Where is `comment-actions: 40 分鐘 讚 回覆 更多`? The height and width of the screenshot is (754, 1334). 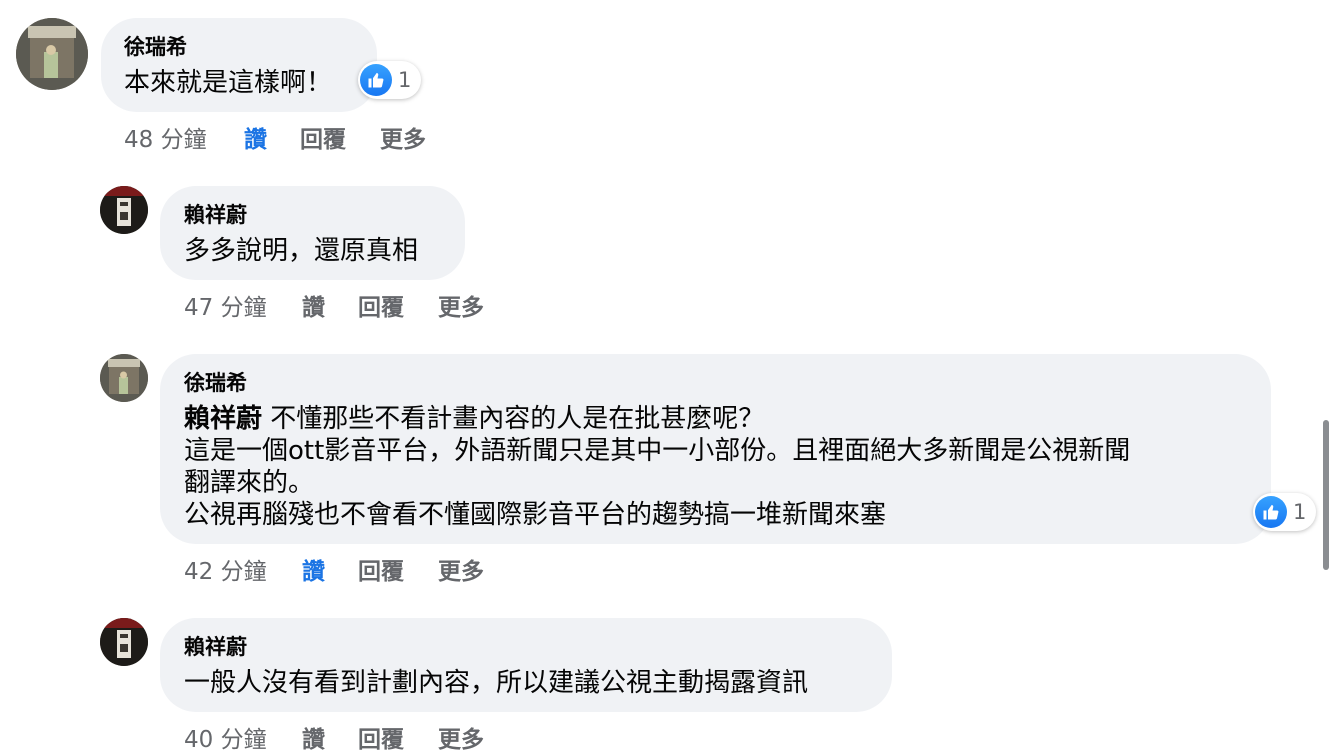 comment-actions: 40 分鐘 讚 回覆 更多 is located at coordinates (334, 737).